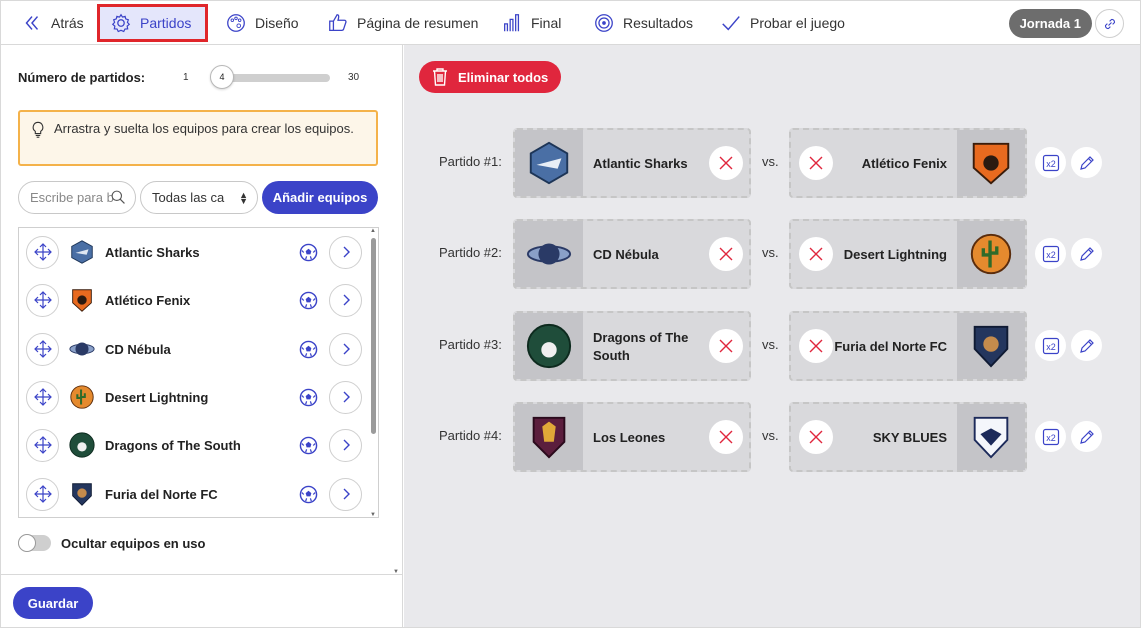 The height and width of the screenshot is (628, 1141). What do you see at coordinates (397, 310) in the screenshot?
I see `panel-scrollbar: ▼` at bounding box center [397, 310].